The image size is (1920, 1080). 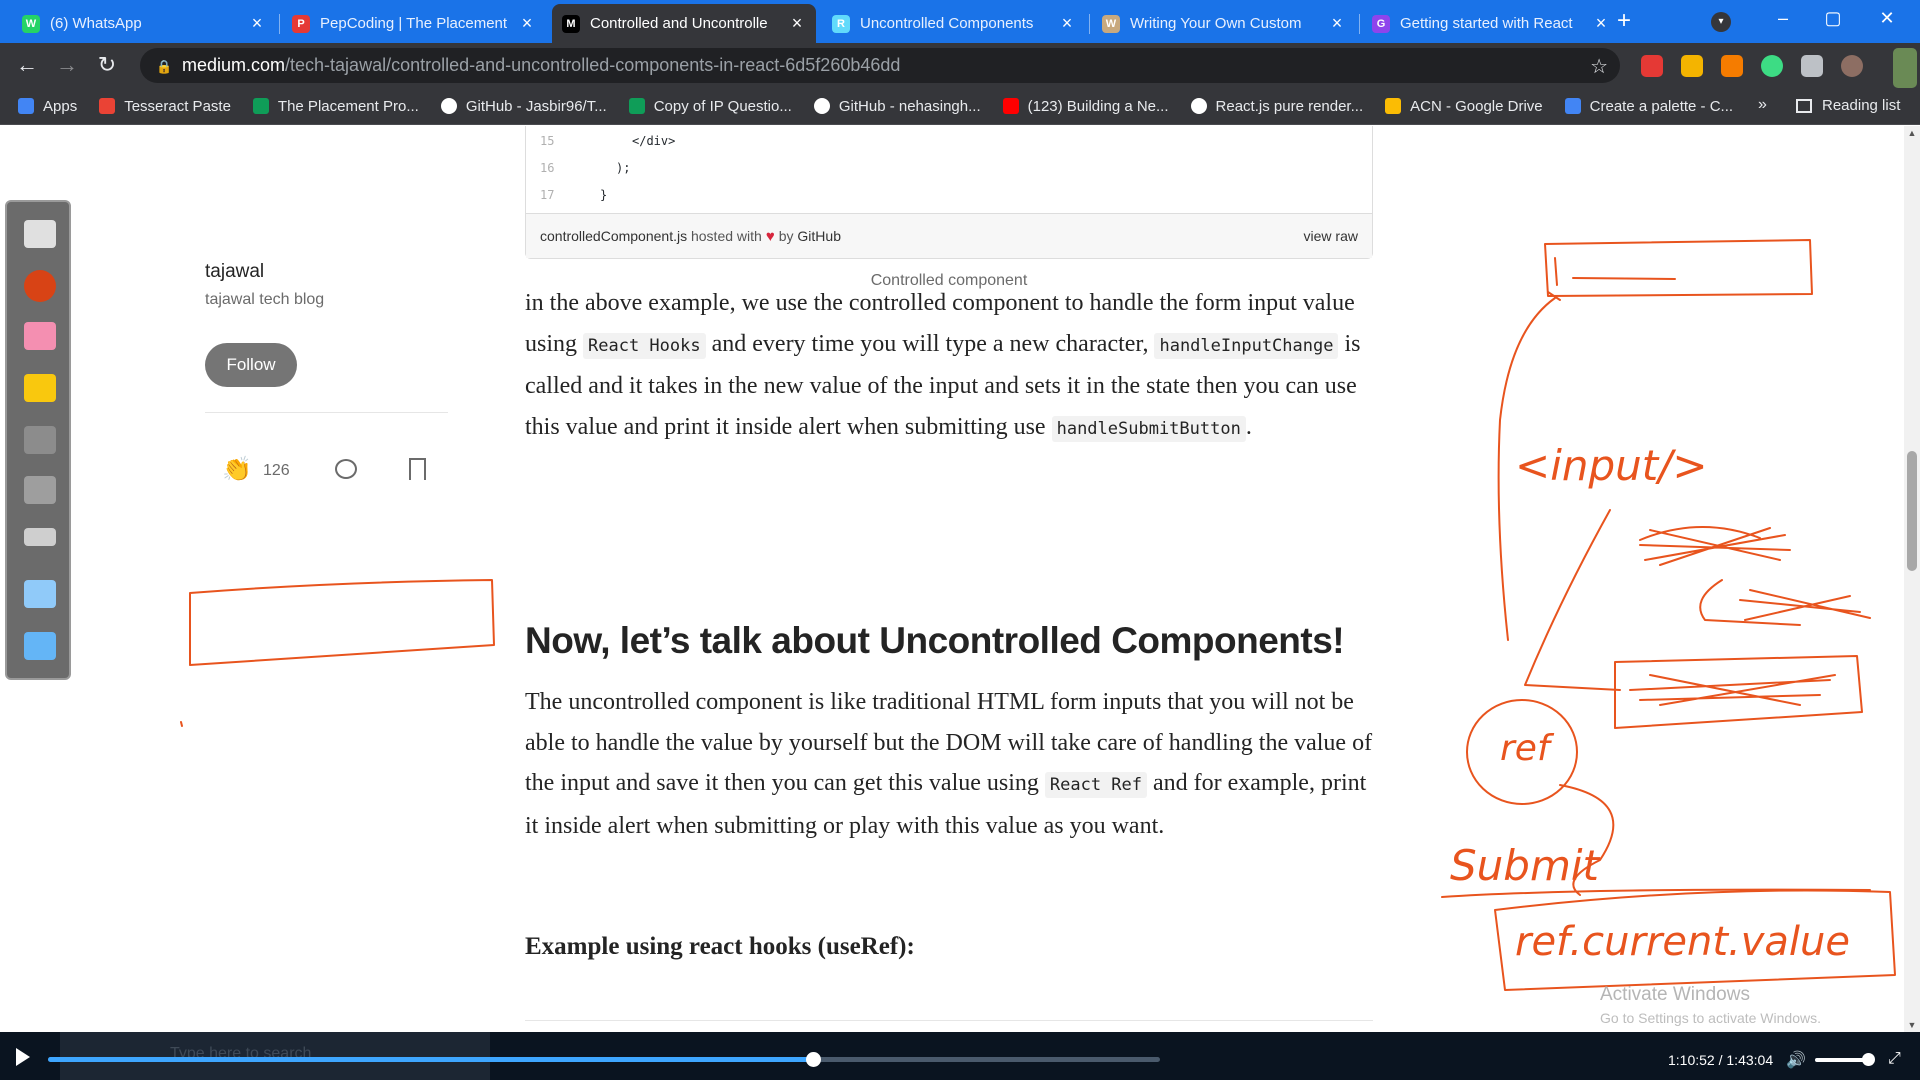 What do you see at coordinates (1486, 23) in the screenshot?
I see `tab-title: Getting started with React` at bounding box center [1486, 23].